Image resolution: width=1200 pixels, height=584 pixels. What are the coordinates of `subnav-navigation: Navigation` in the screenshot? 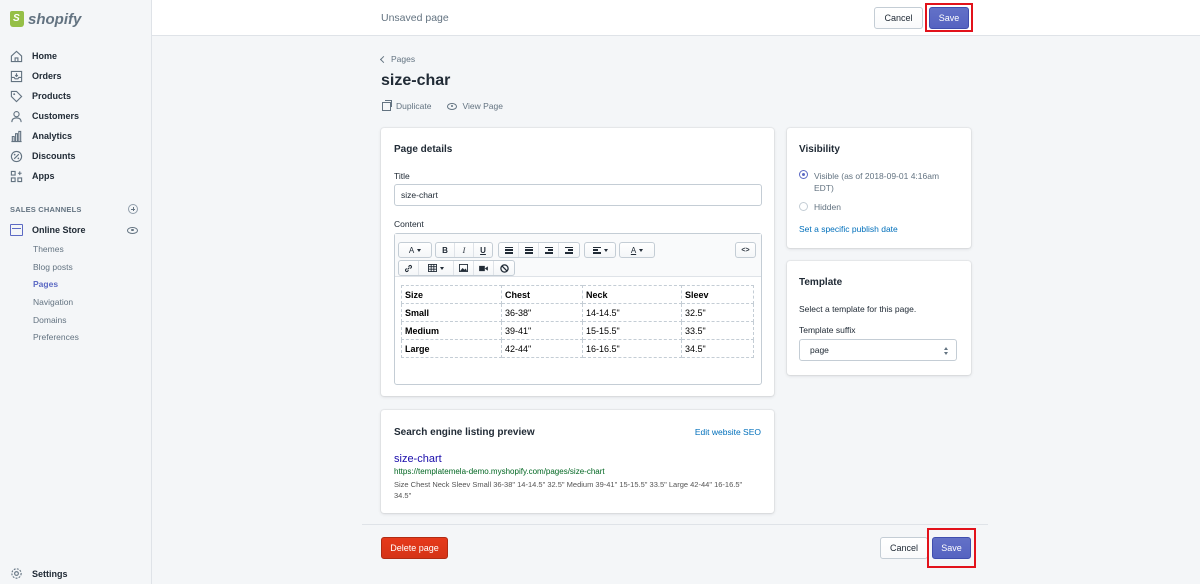 It's located at (56, 302).